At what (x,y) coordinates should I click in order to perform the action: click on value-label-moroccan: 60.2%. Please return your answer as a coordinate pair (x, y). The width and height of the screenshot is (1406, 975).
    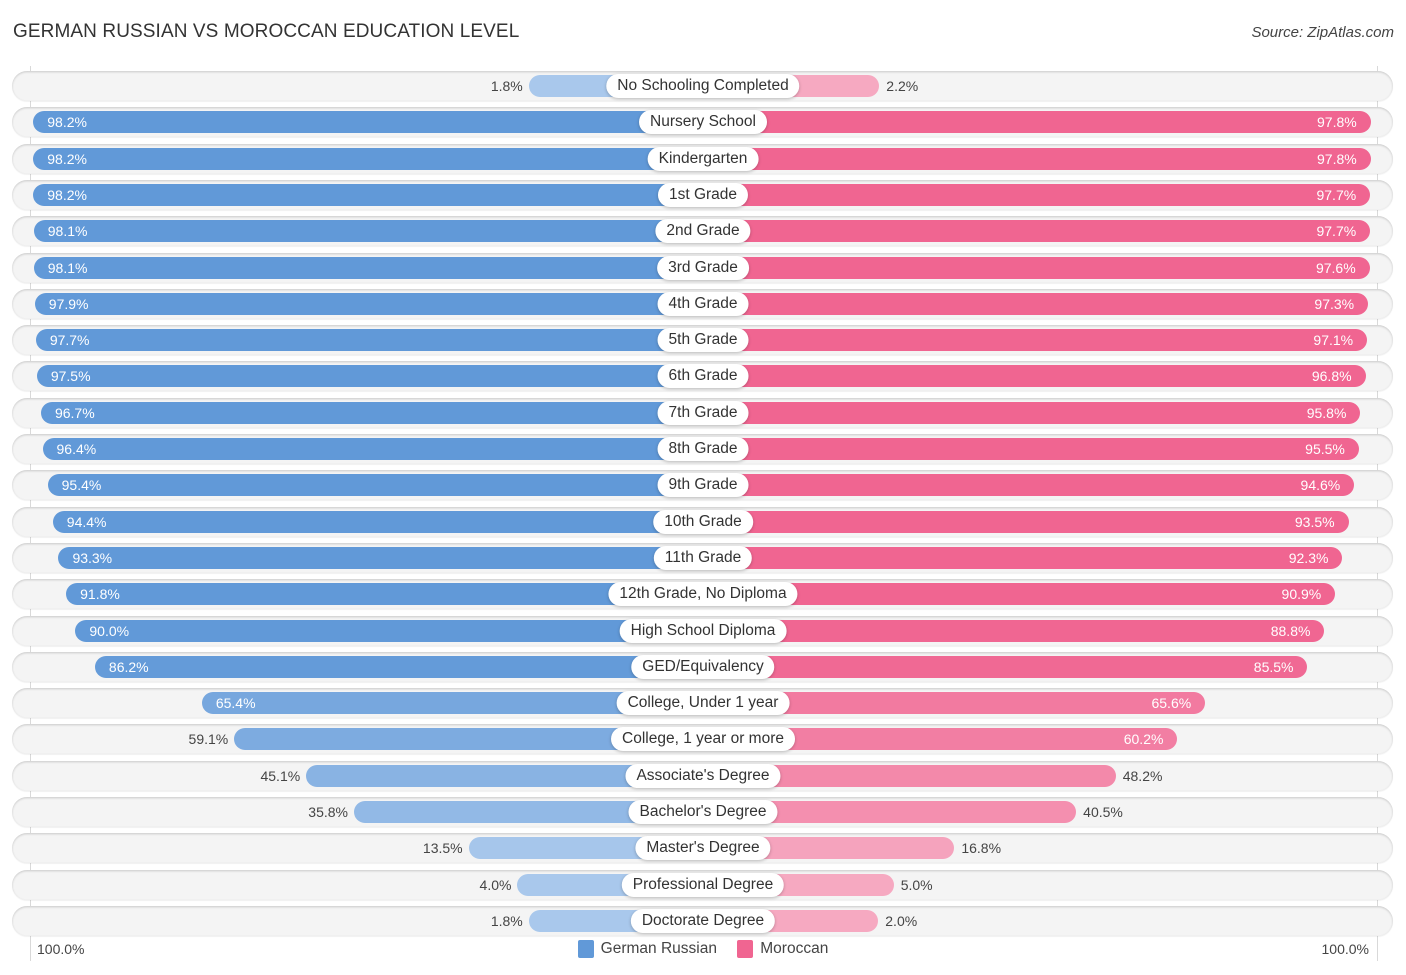
    Looking at the image, I should click on (1143, 739).